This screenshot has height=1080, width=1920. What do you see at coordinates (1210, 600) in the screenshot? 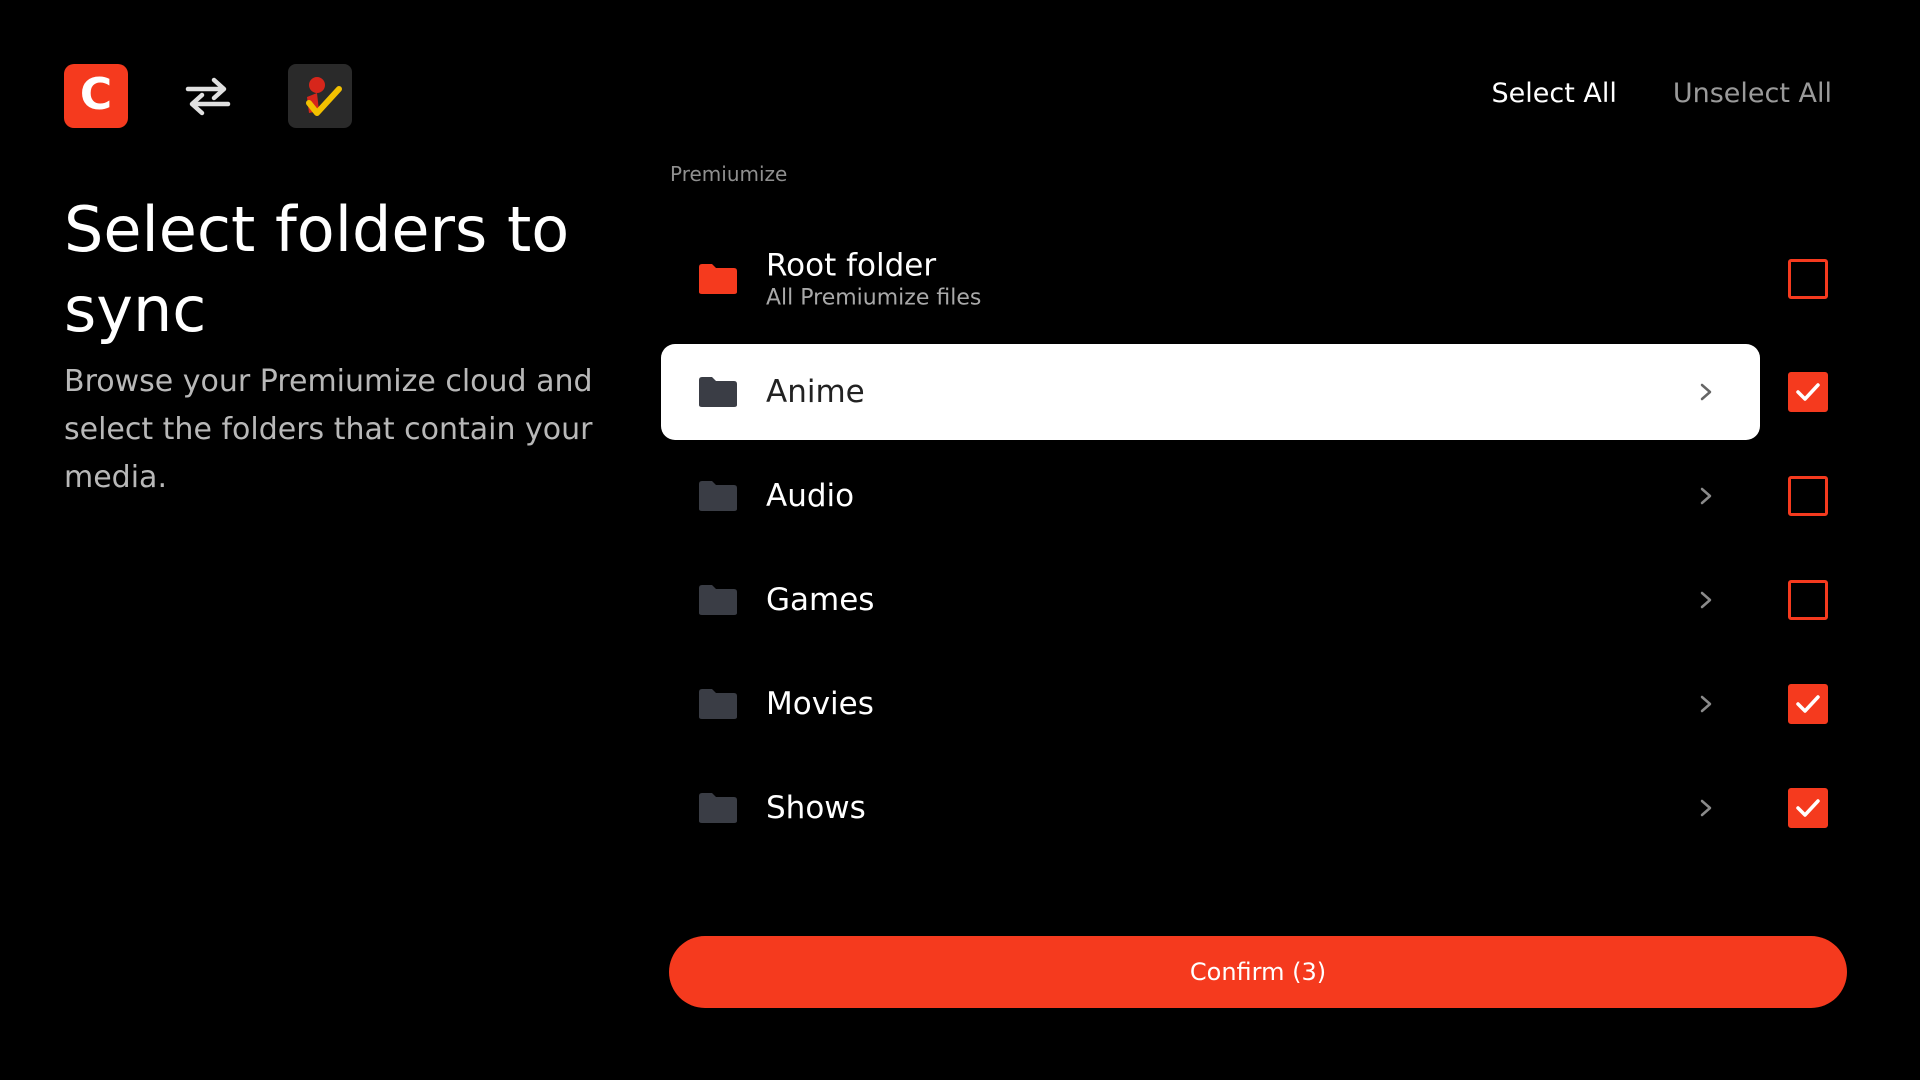
I see `folder-row-games: Games` at bounding box center [1210, 600].